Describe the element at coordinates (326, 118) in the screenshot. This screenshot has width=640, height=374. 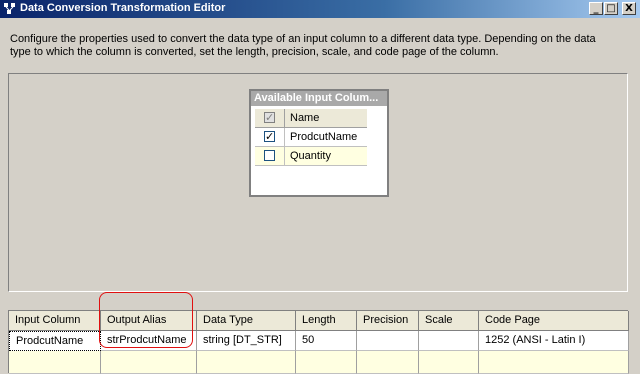
I see `name-column-header: Name` at that location.